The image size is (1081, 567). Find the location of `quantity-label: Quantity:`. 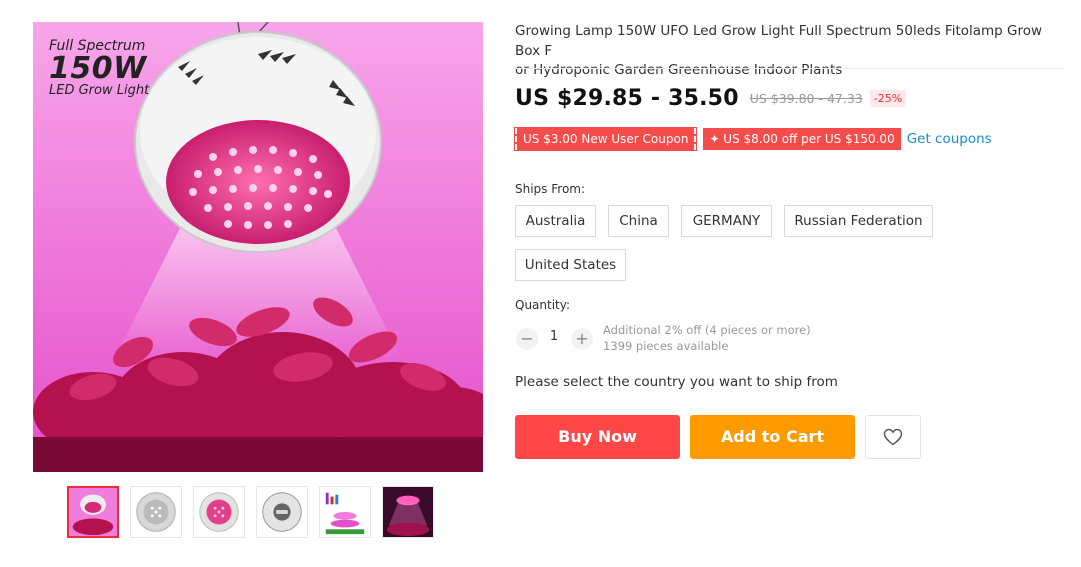

quantity-label: Quantity: is located at coordinates (543, 305).